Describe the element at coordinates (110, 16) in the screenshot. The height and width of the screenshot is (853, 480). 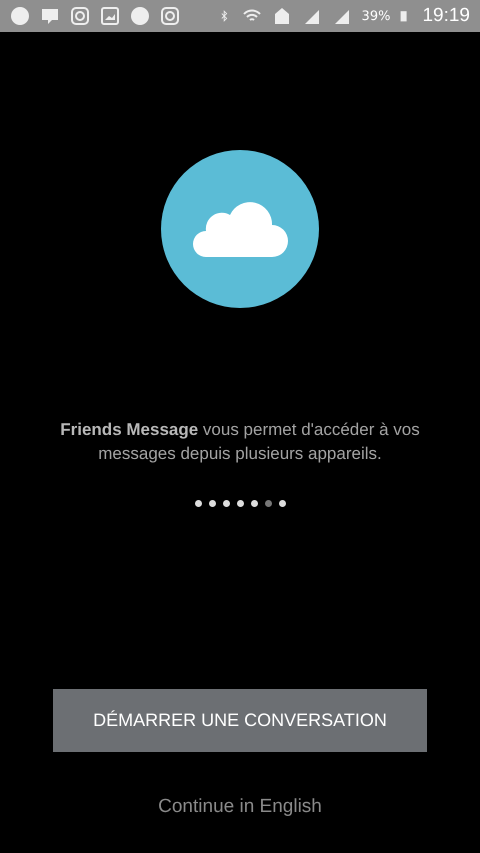
I see `image-icon` at that location.